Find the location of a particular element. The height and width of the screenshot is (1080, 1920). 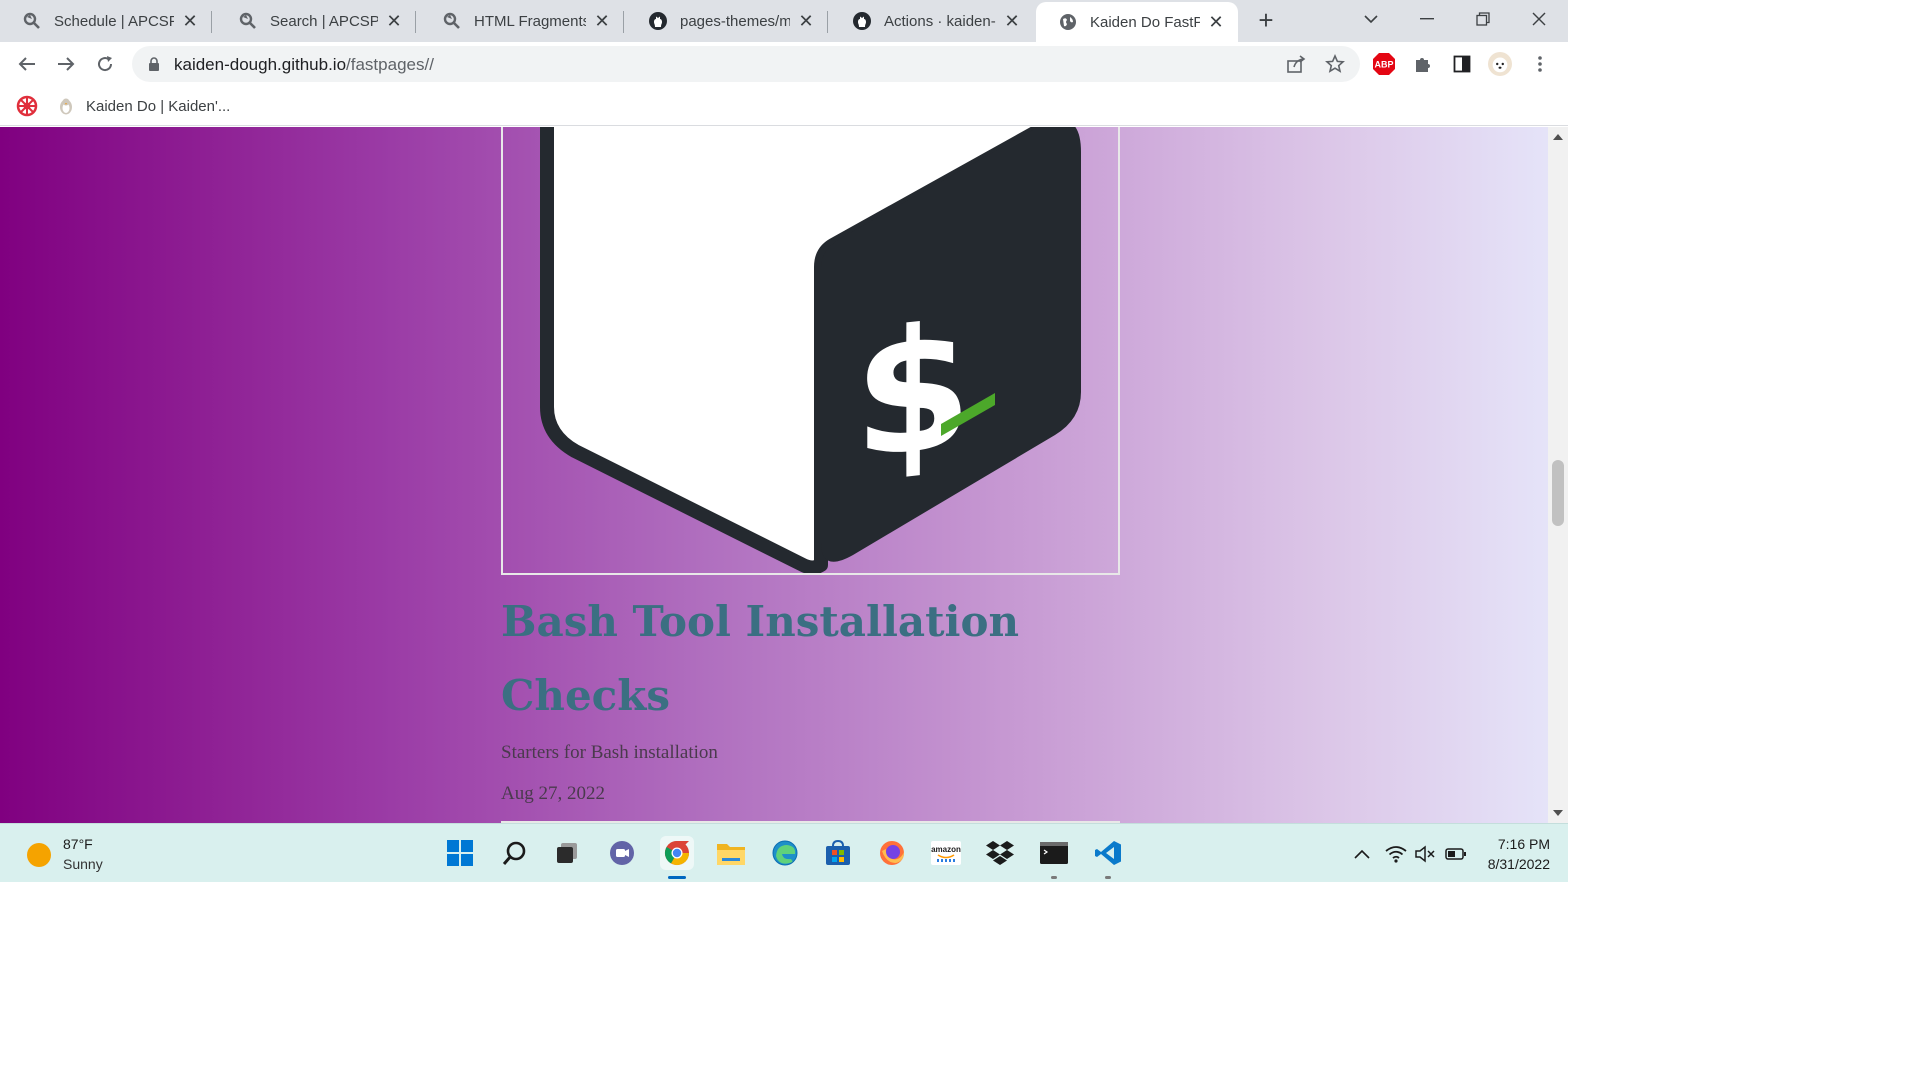

bookmark-star-icon is located at coordinates (1335, 64).